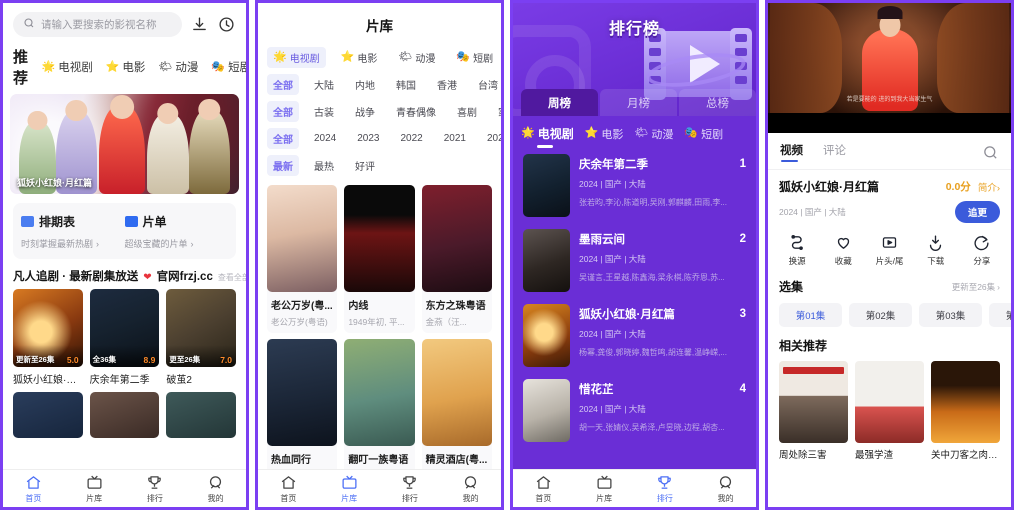  What do you see at coordinates (359, 57) in the screenshot?
I see `filter-type-movie: ⭐ 电影` at bounding box center [359, 57].